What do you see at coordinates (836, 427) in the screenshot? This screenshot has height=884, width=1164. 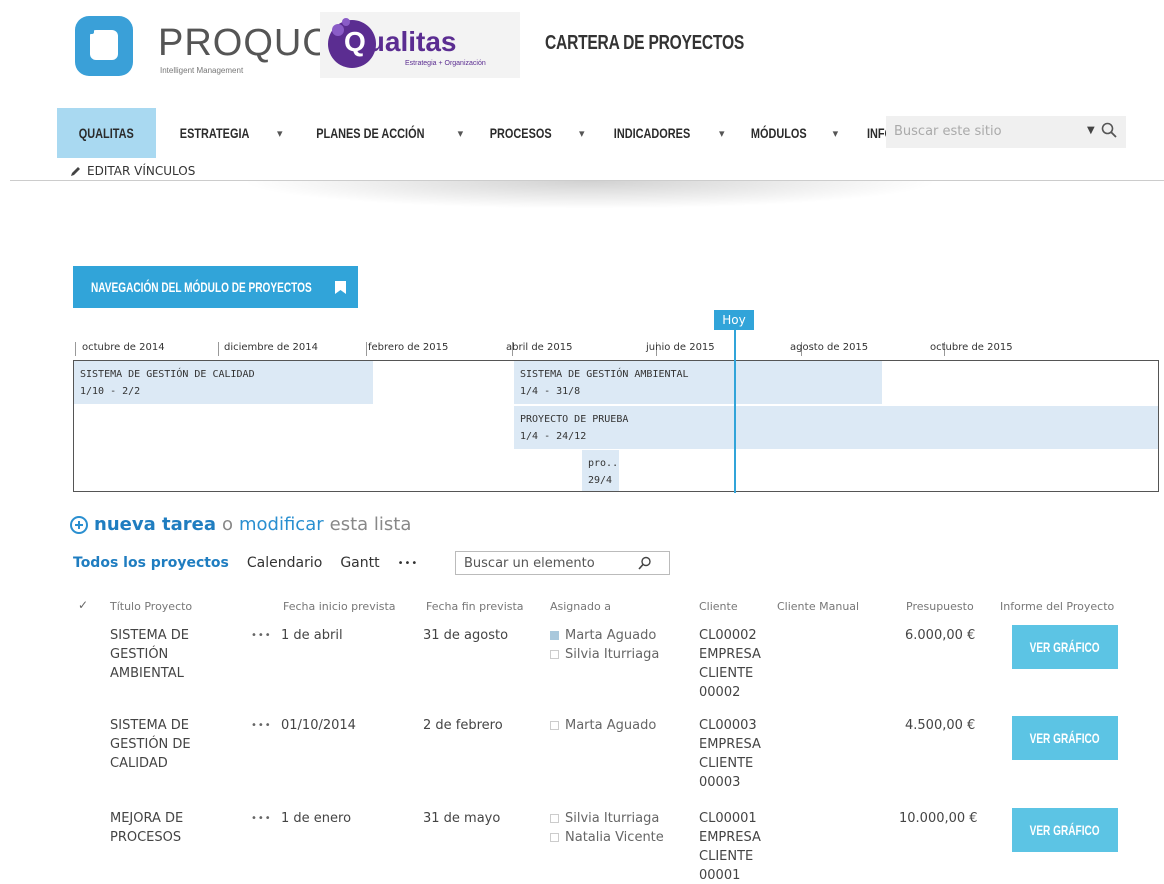 I see `timeline-bar: PROYECTO DE PRUEBA 1/4 - 24/12` at bounding box center [836, 427].